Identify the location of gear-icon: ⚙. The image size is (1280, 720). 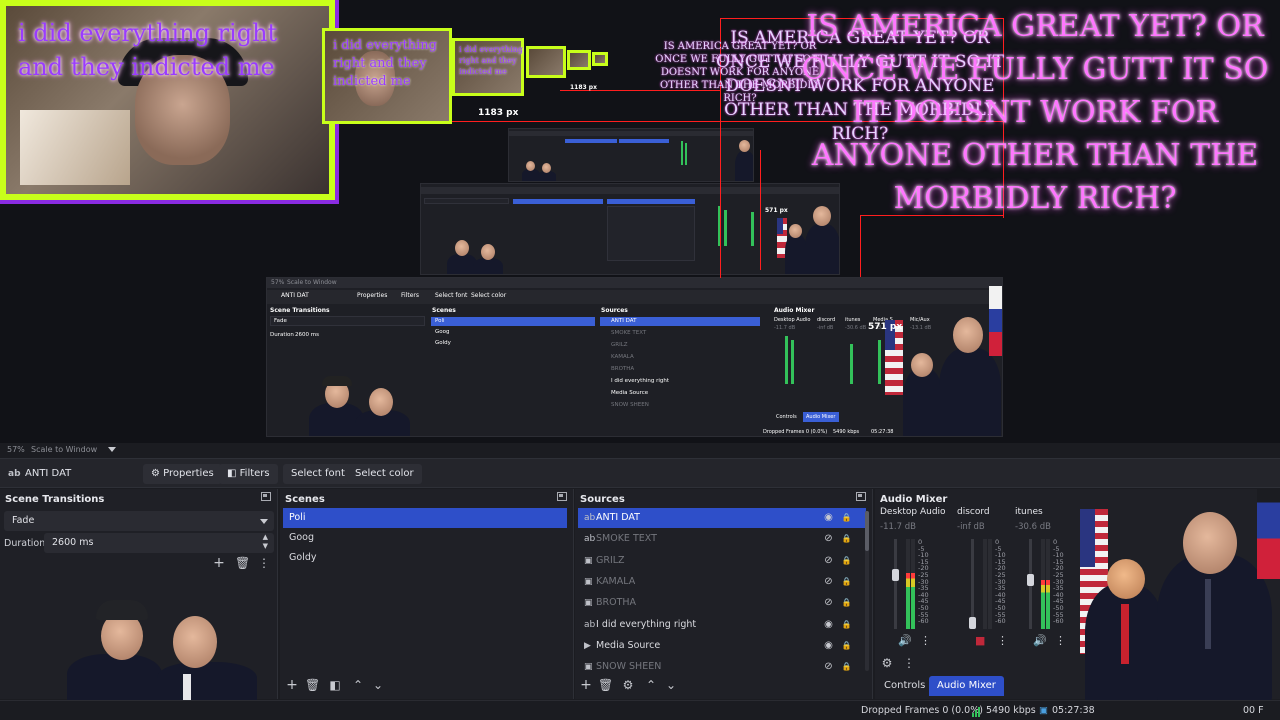
(628, 685).